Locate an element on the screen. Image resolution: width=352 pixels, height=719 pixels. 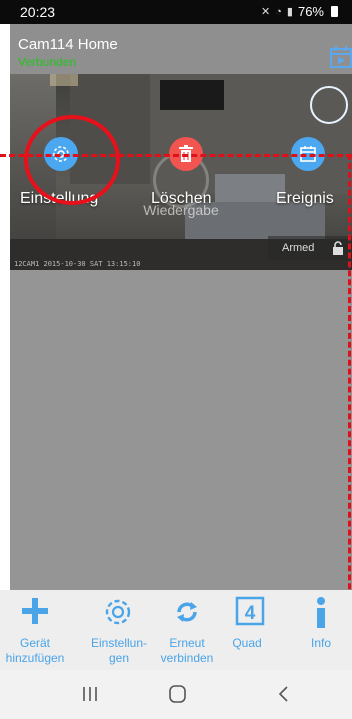
battery-level: 76% is located at coordinates (310, 11).